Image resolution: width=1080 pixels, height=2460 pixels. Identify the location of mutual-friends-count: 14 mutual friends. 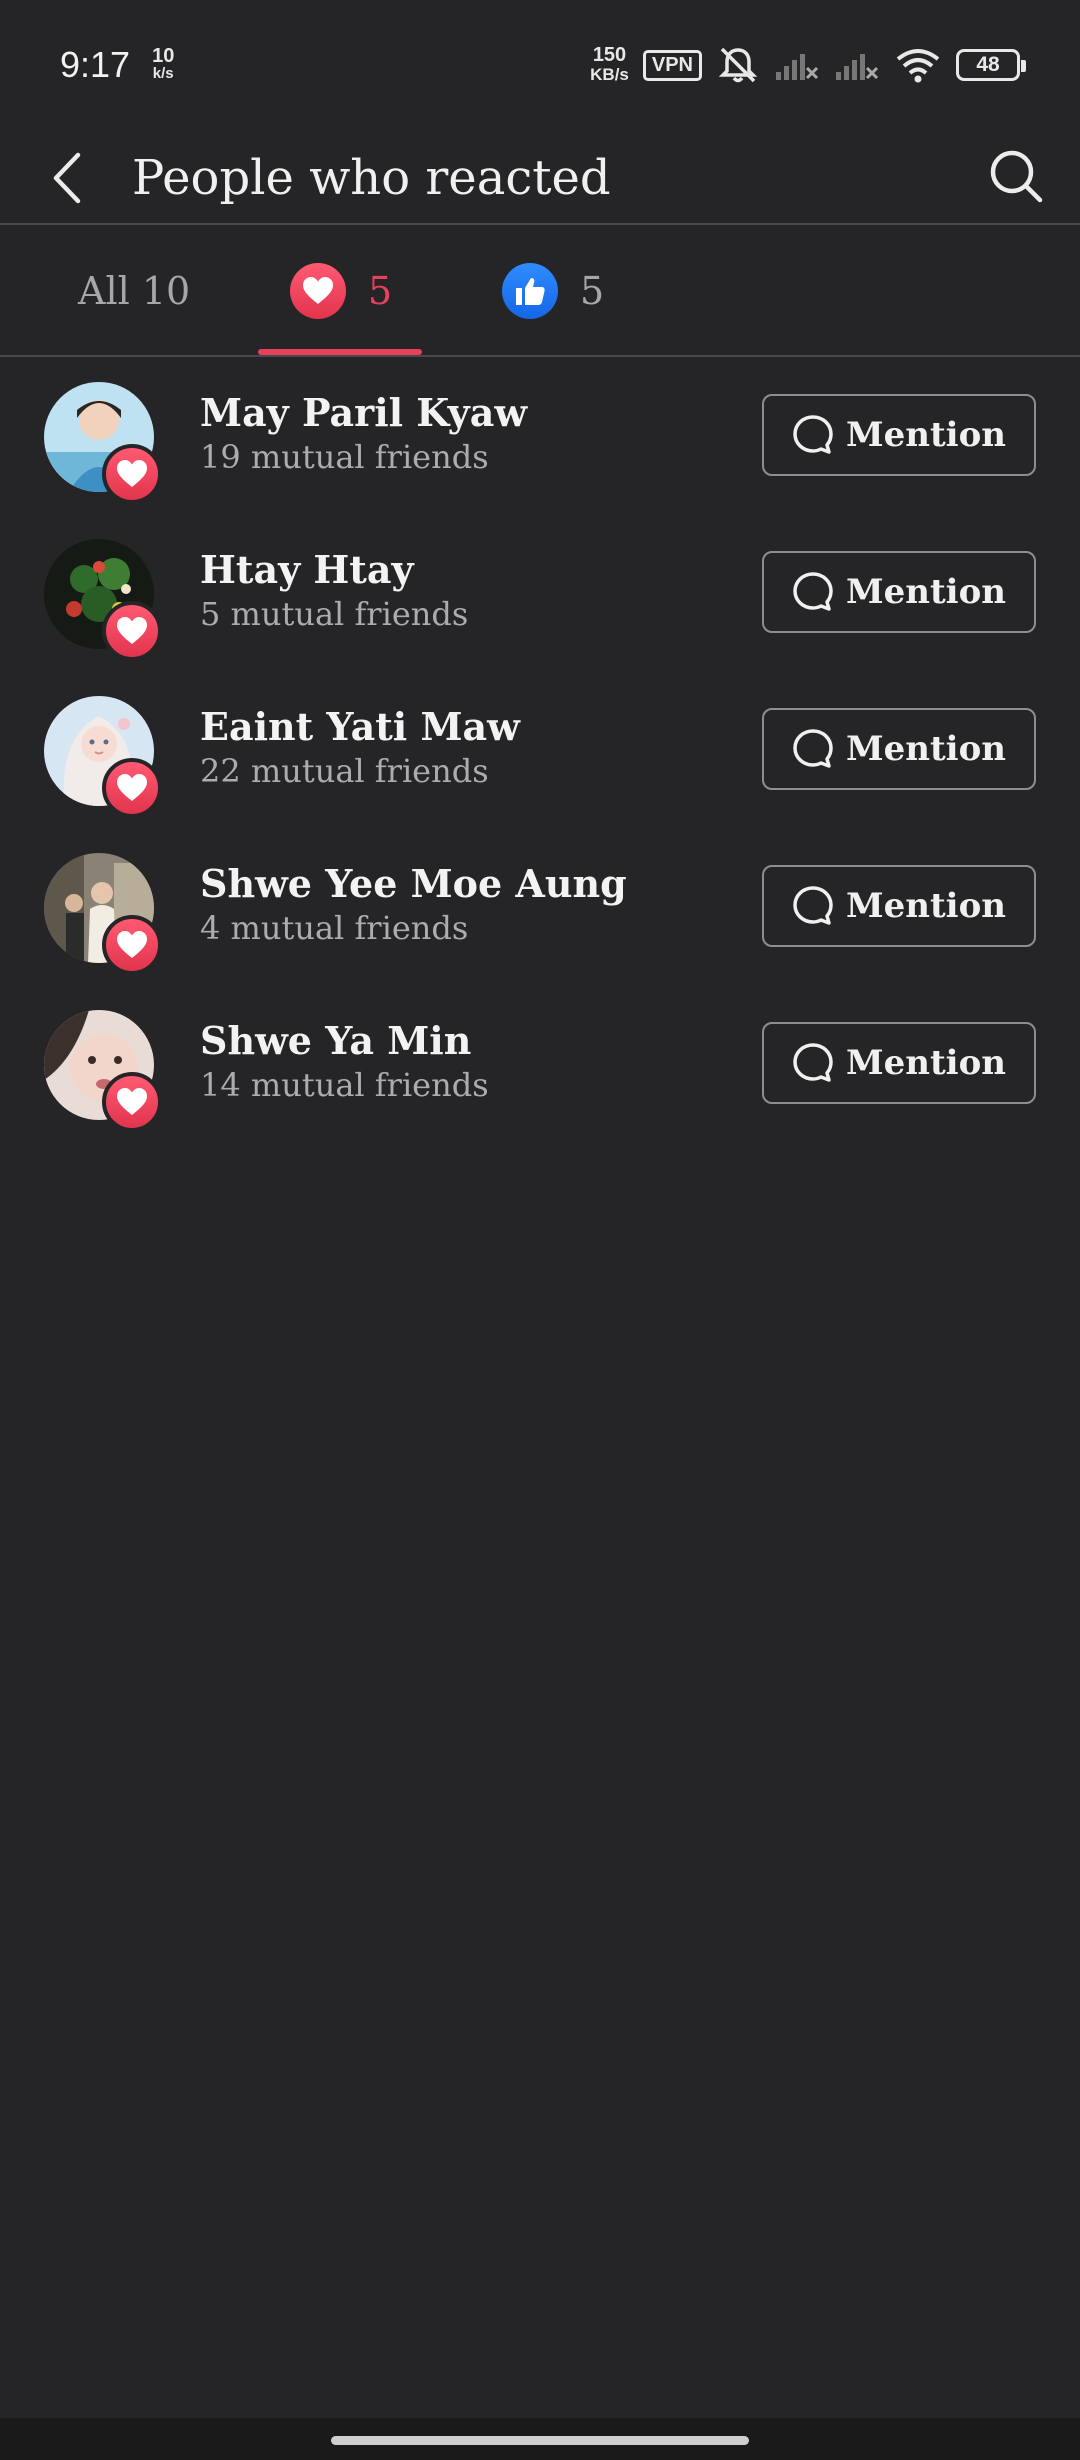
(344, 1085).